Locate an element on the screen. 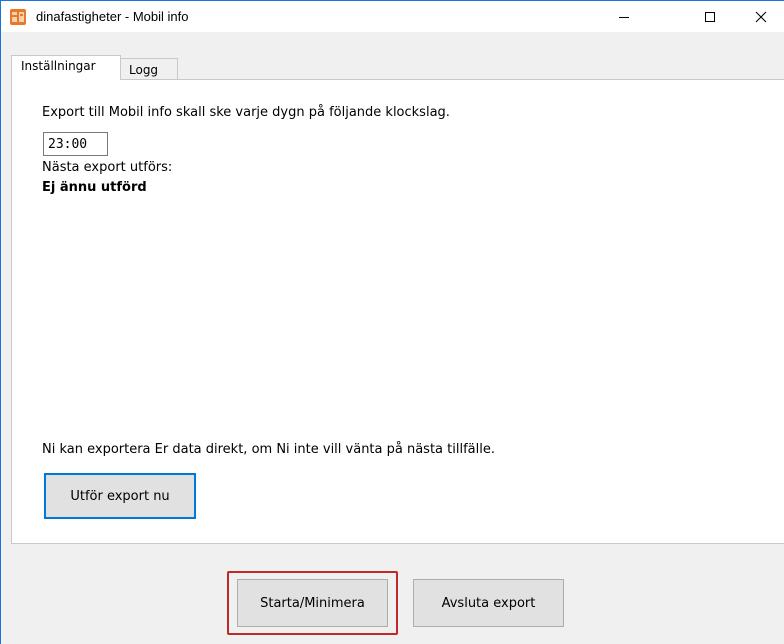  app-icon is located at coordinates (18, 17).